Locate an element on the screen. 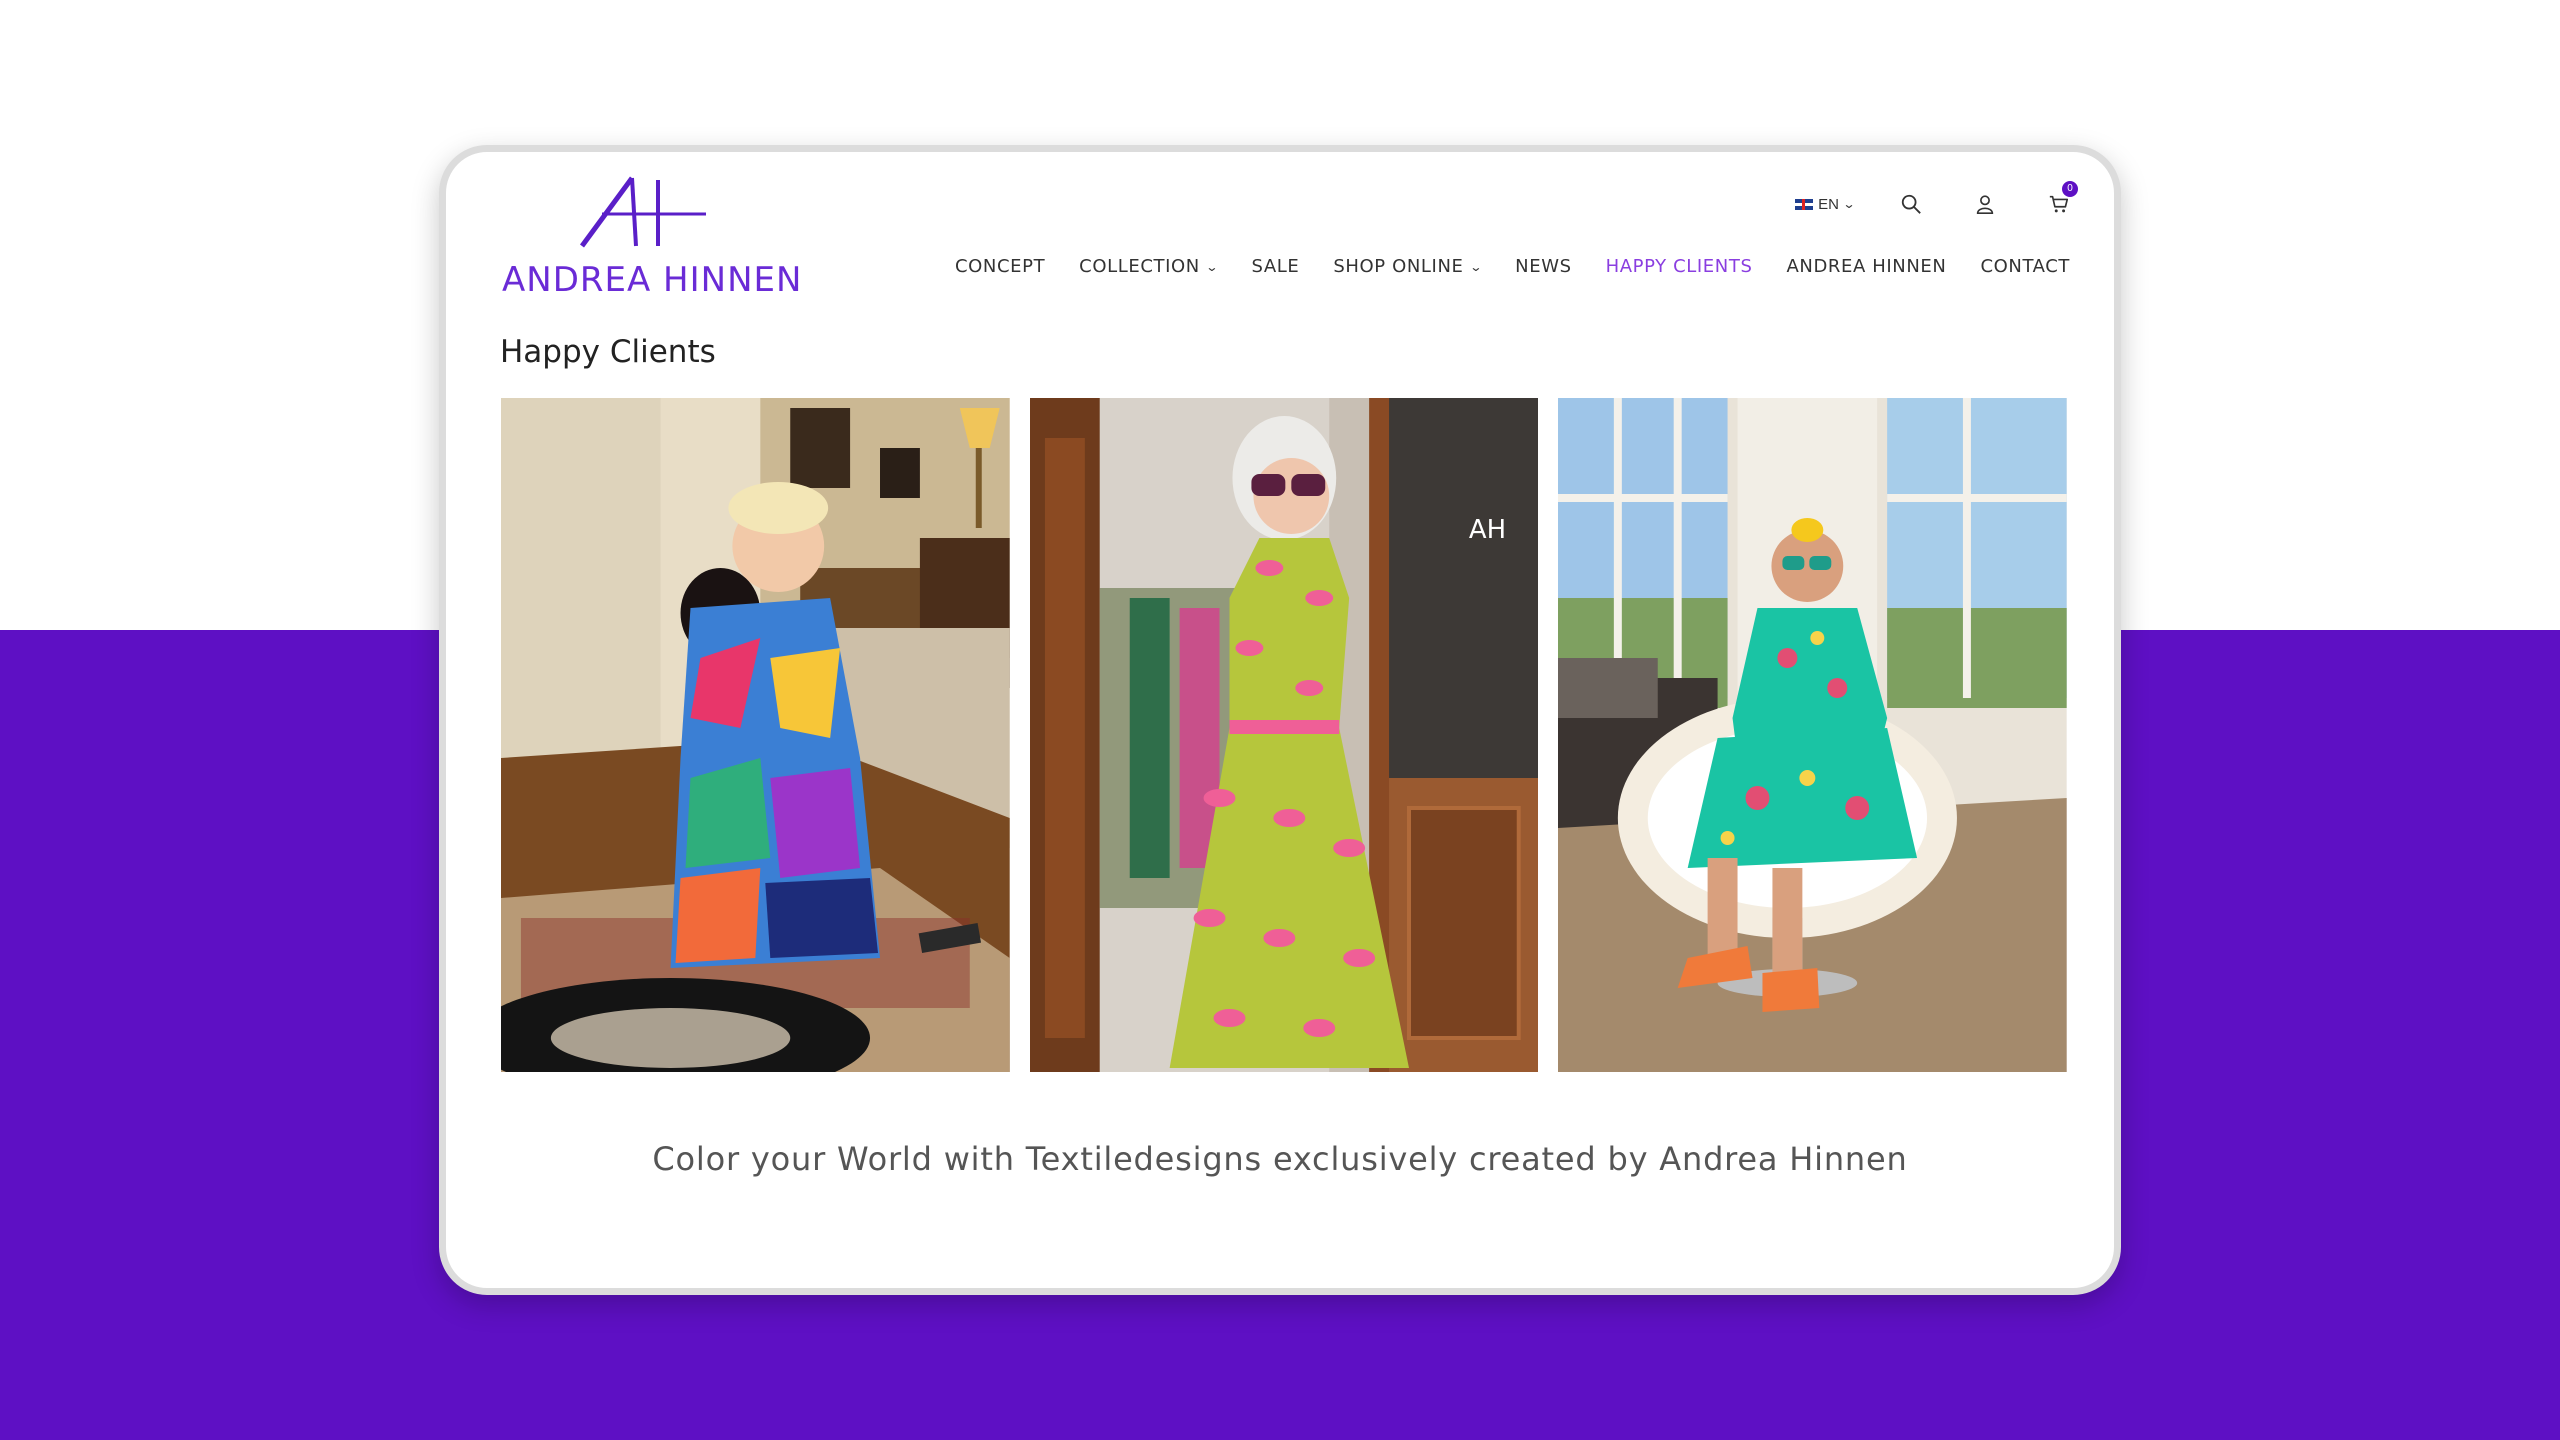 The image size is (2560, 1440). nav-item-happy-clients: HAPPY CLIENTS is located at coordinates (1679, 266).